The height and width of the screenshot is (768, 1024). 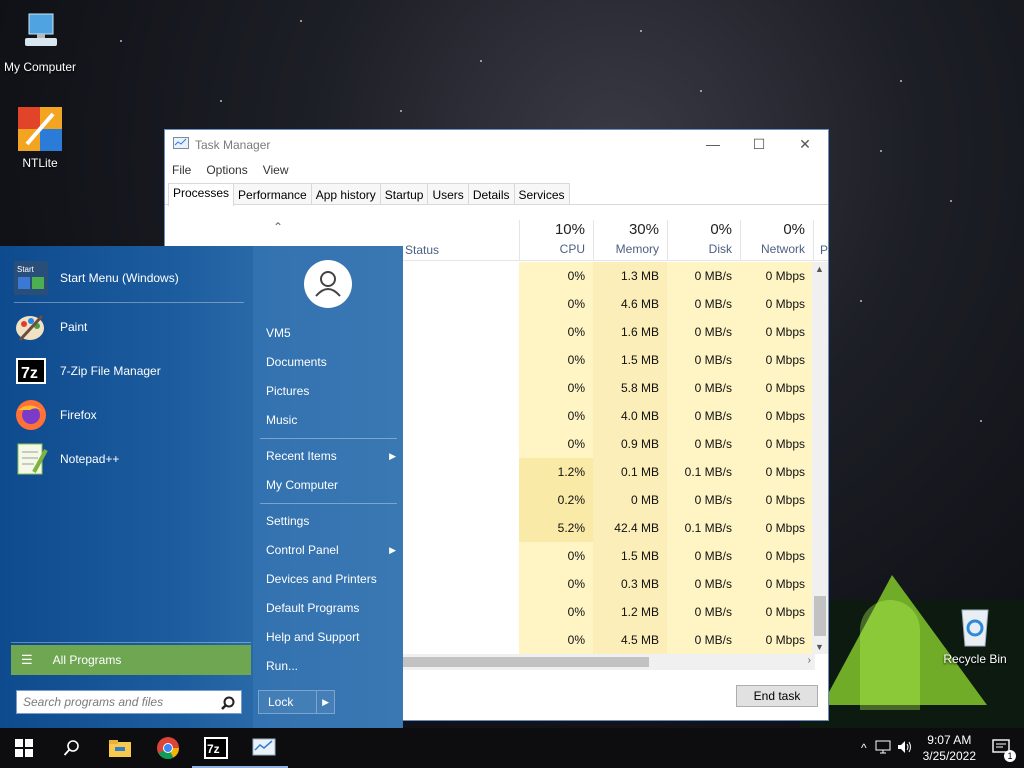 What do you see at coordinates (129, 702) in the screenshot?
I see `start-search-input: Search programs and files` at bounding box center [129, 702].